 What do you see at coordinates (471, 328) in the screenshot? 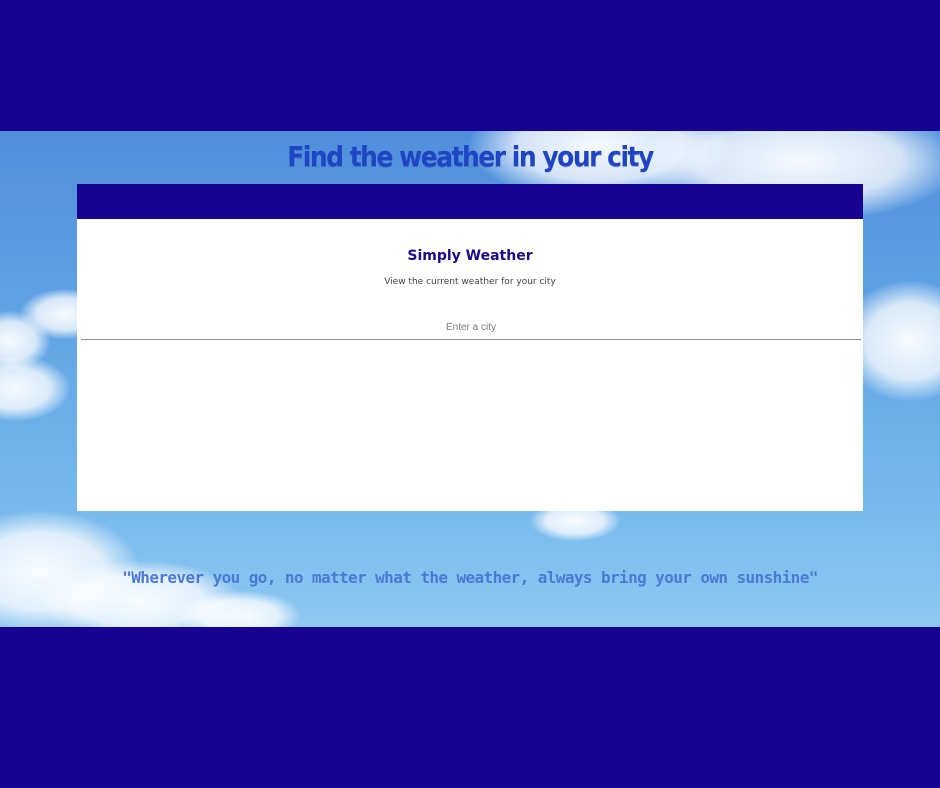
I see `city-search-input` at bounding box center [471, 328].